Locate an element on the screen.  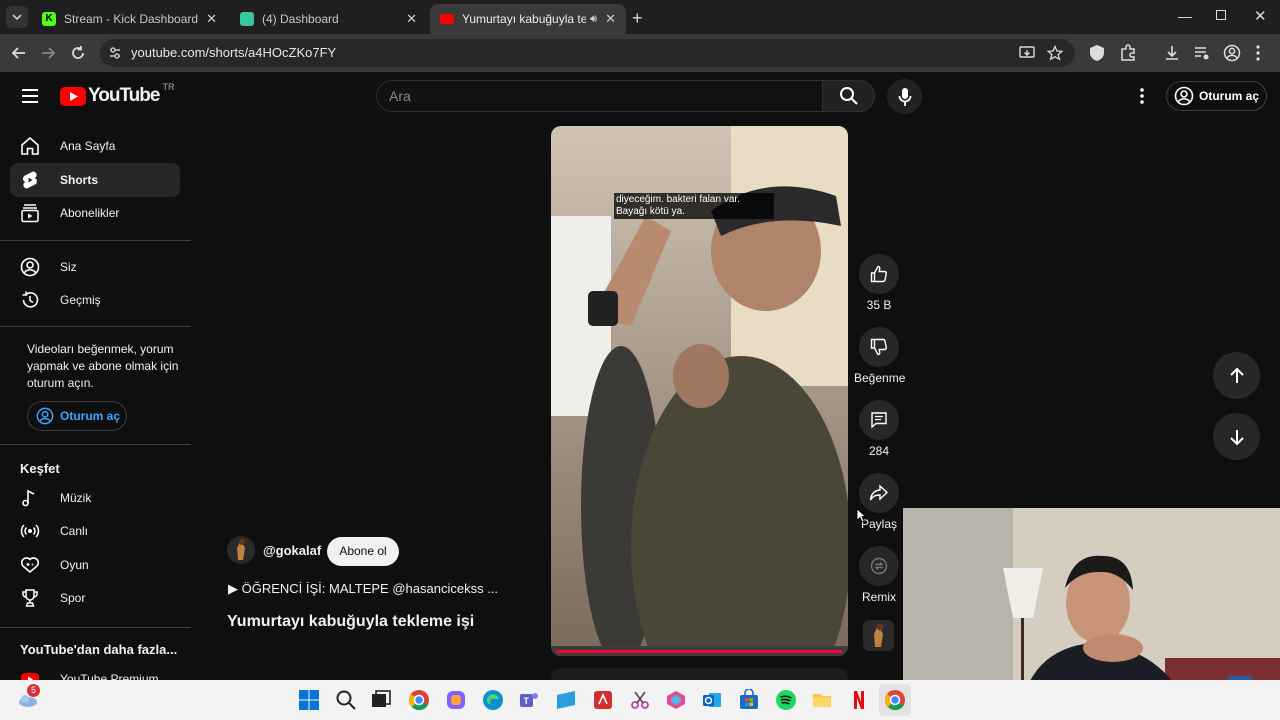
music-icon is located at coordinates (28, 498).